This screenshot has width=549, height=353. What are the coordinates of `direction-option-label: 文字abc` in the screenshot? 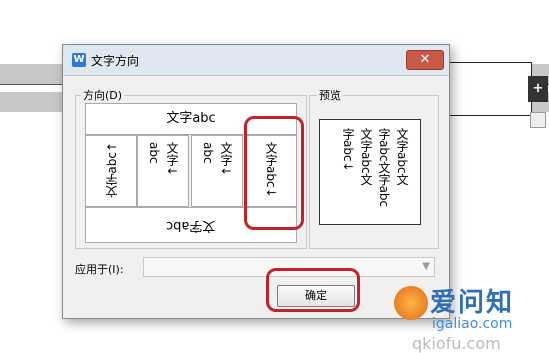 It's located at (191, 225).